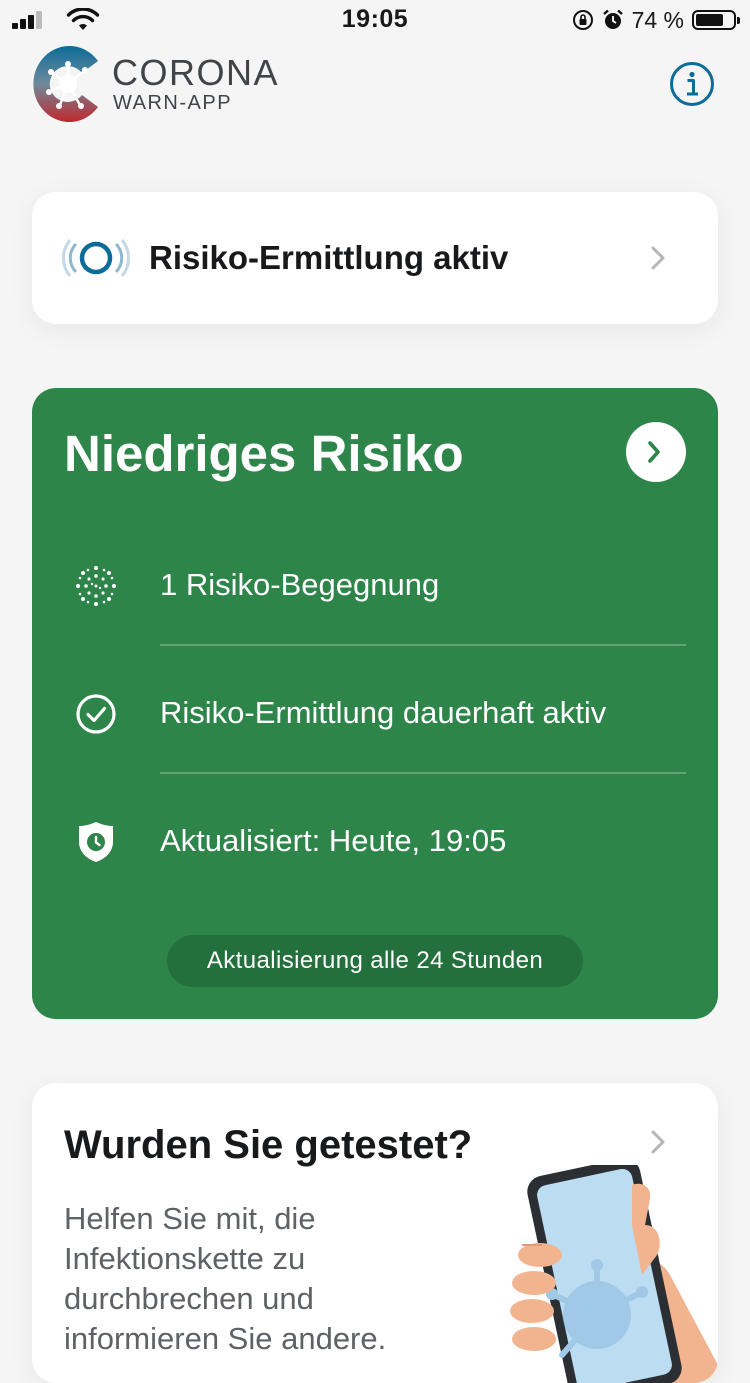 The width and height of the screenshot is (750, 1383). I want to click on update-interval-badge: Aktualisierung alle 24 Stunden, so click(375, 961).